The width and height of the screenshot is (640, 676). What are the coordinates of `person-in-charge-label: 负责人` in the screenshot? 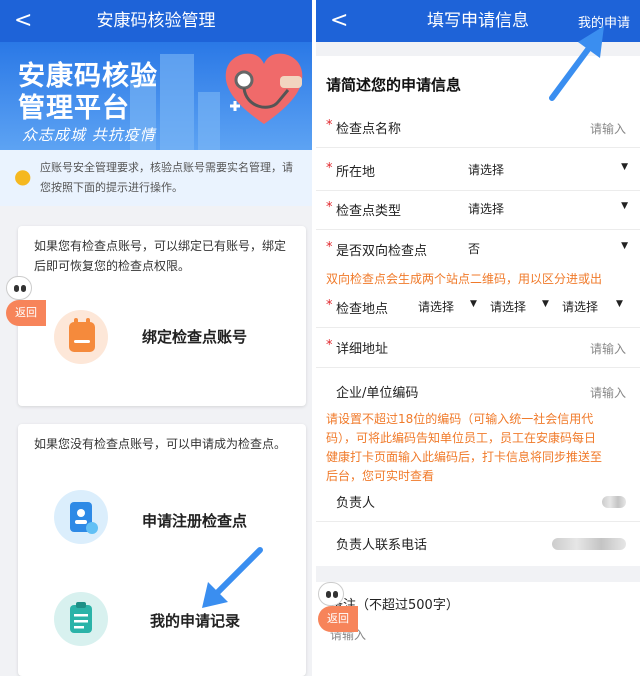 It's located at (356, 503).